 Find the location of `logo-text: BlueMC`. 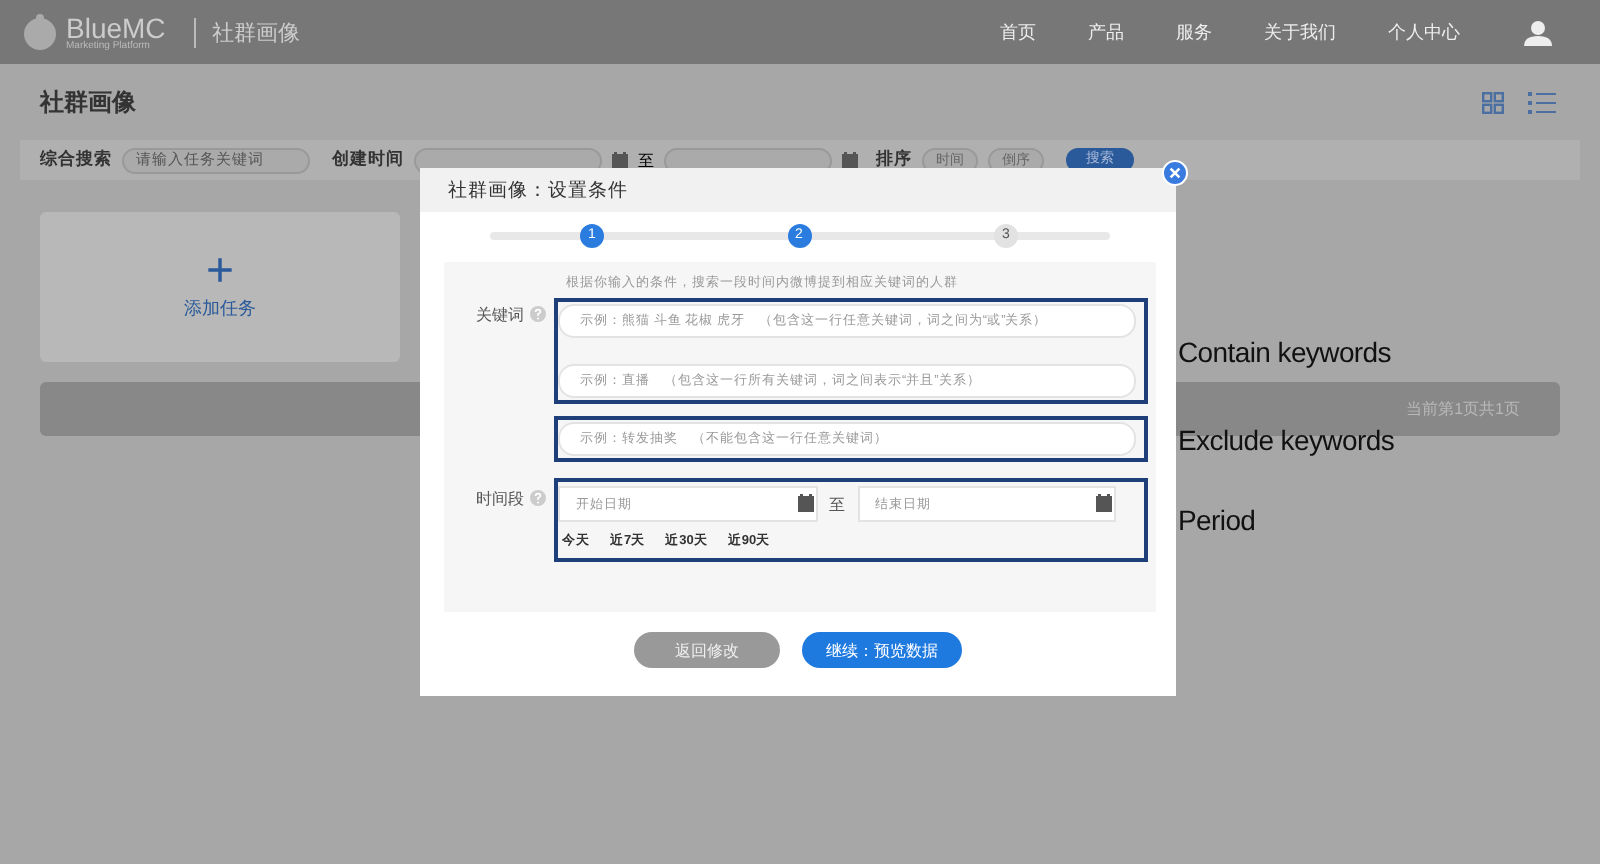

logo-text: BlueMC is located at coordinates (116, 27).